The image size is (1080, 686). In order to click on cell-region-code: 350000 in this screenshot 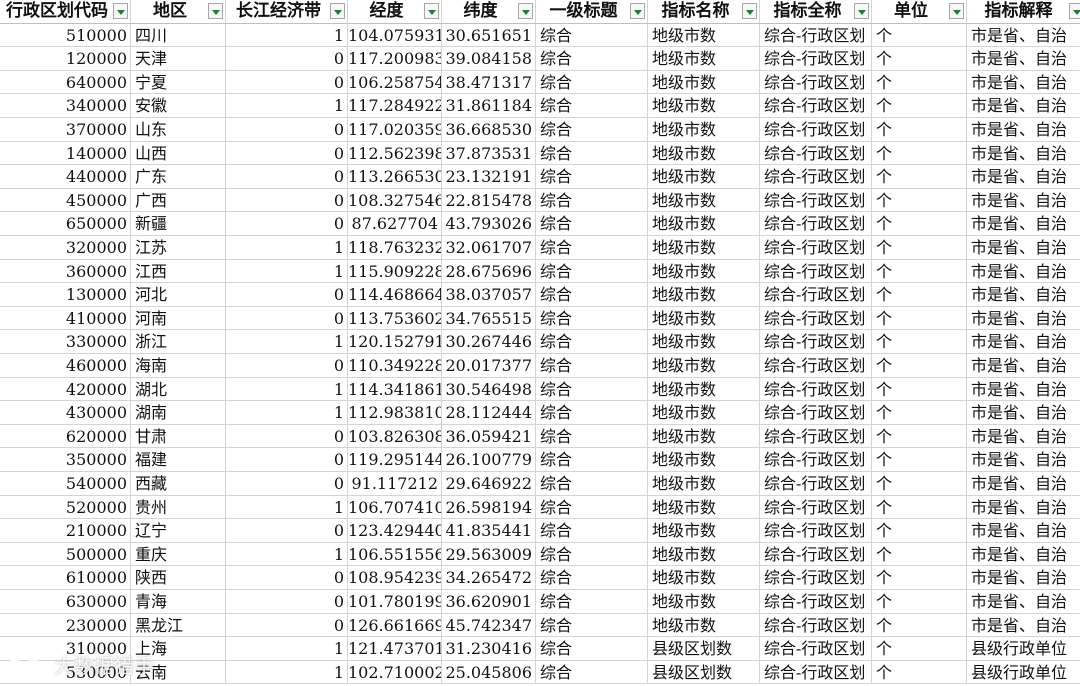, I will do `click(65, 460)`.